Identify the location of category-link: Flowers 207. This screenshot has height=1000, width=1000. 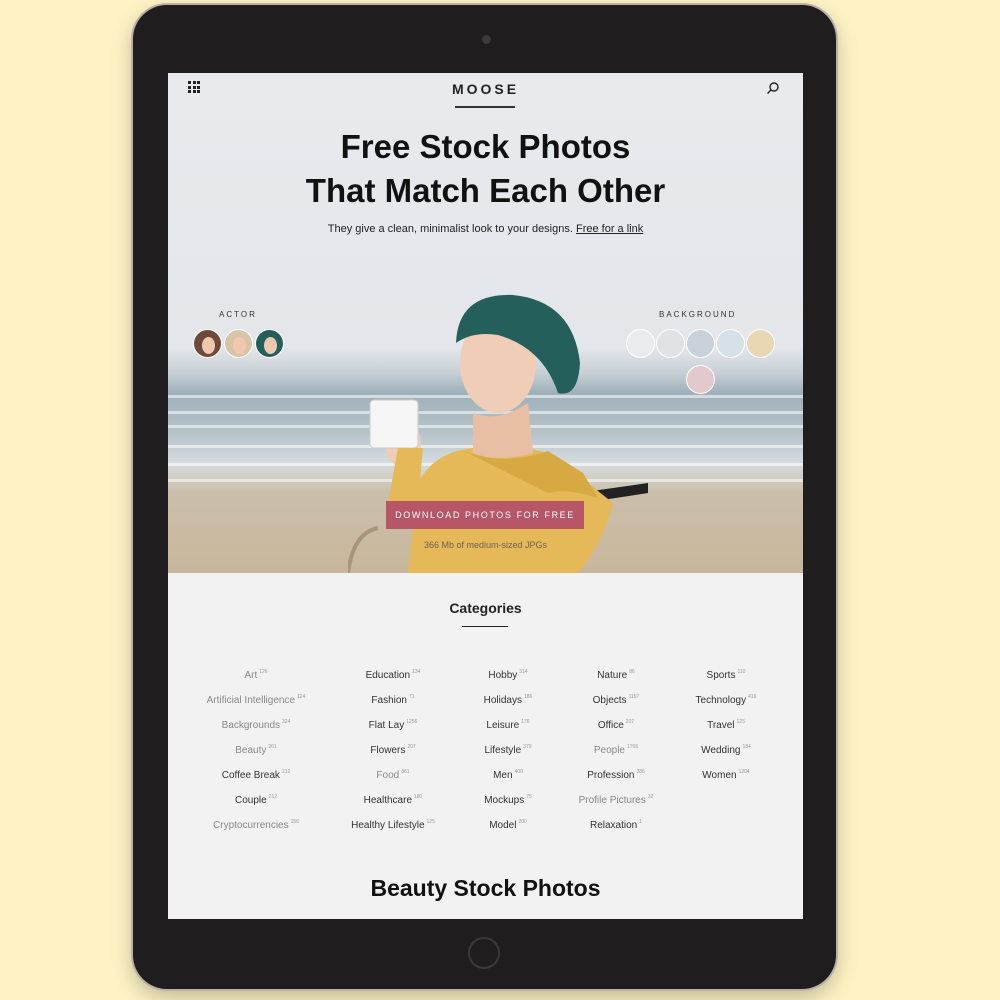
(393, 752).